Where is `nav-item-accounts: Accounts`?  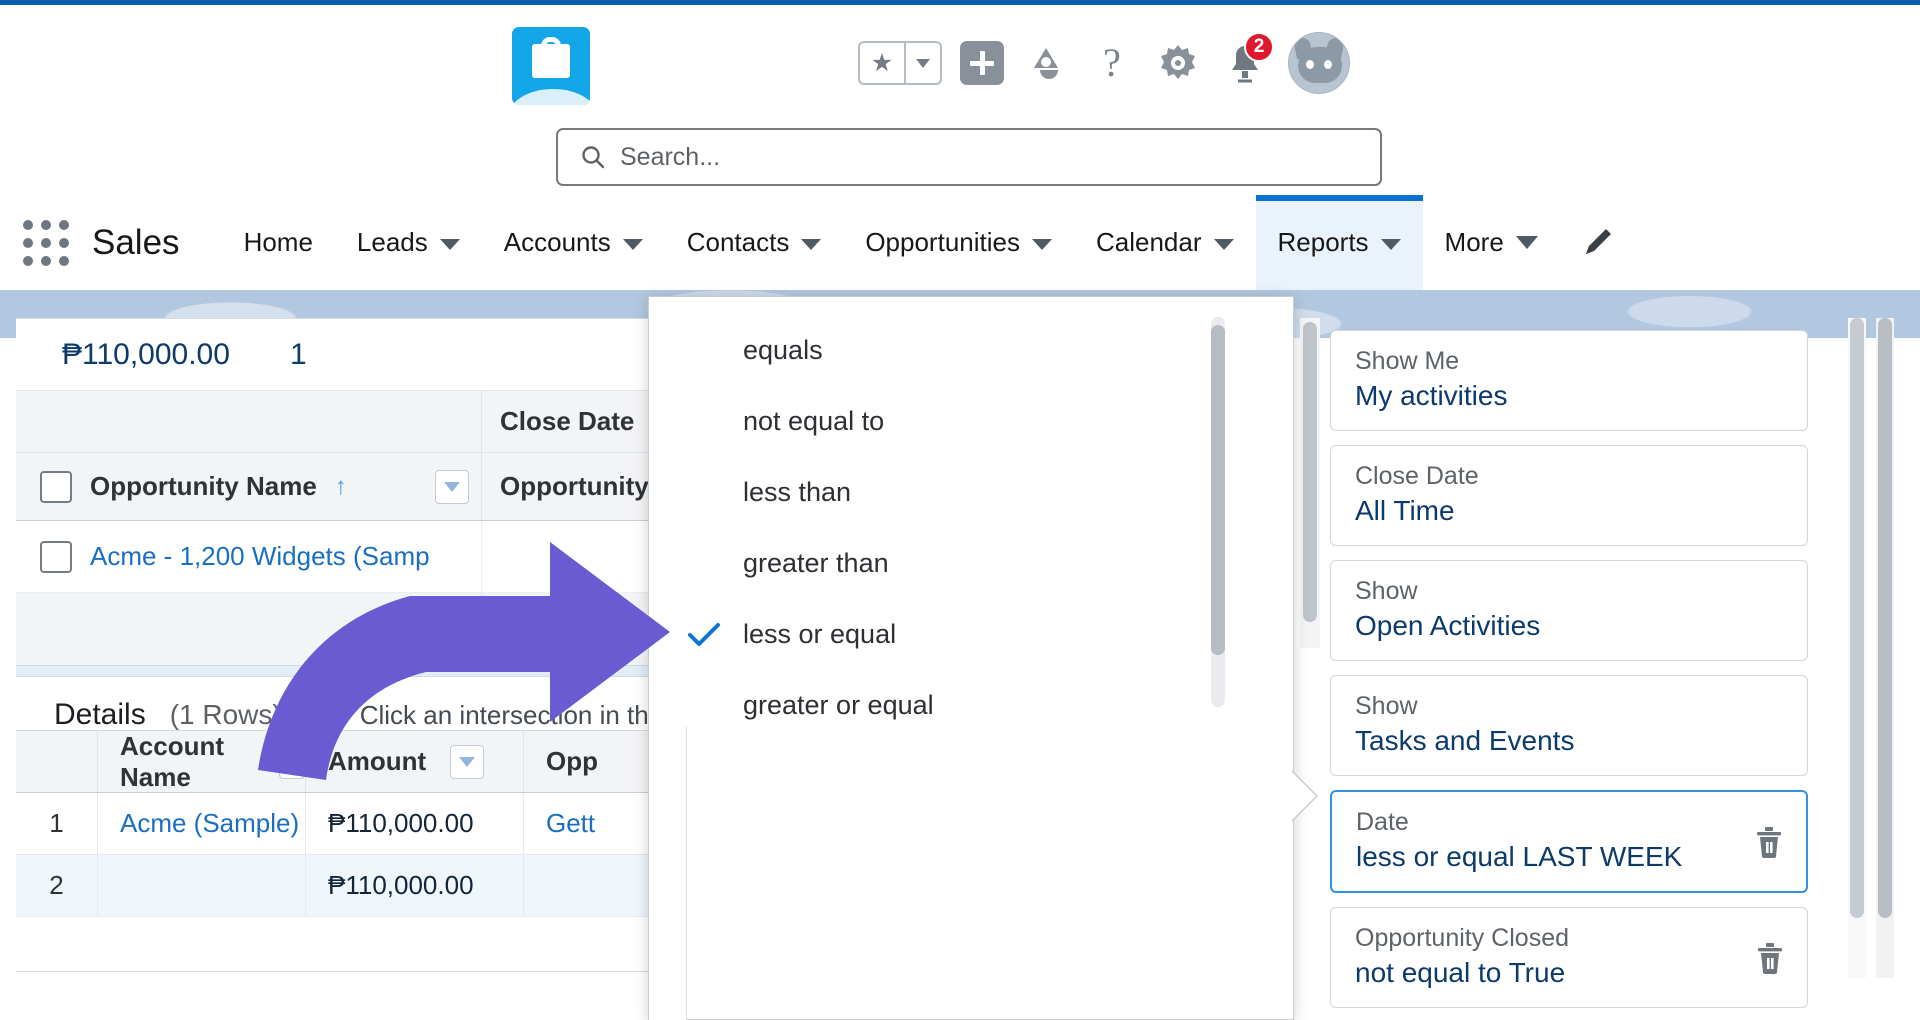 nav-item-accounts: Accounts is located at coordinates (573, 242).